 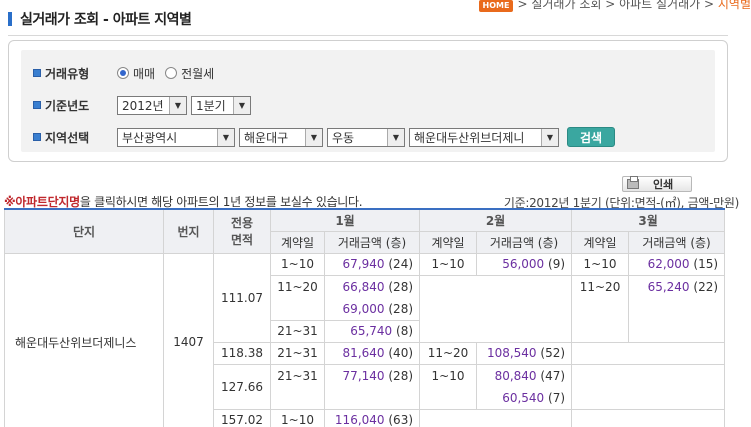 I want to click on col-month-1: 1월, so click(x=345, y=220).